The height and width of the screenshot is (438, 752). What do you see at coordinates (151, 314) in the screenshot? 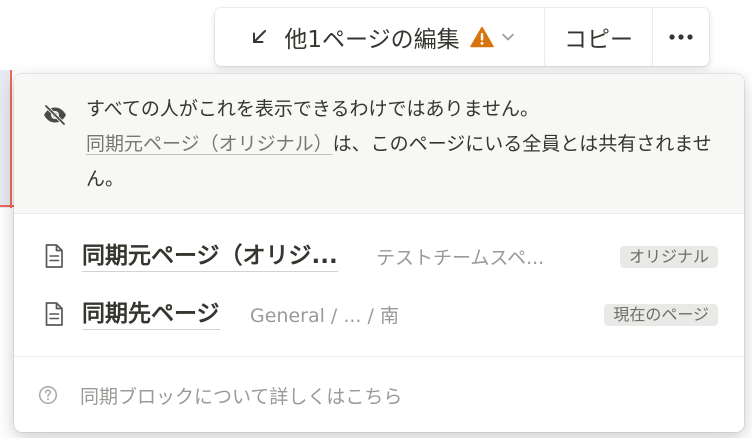
I see `page-title: 同期先ページ` at bounding box center [151, 314].